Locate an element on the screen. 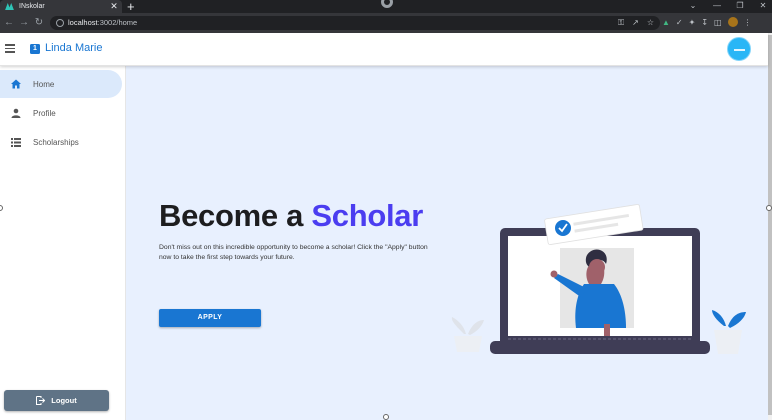  apply-button: APPLY is located at coordinates (210, 318).